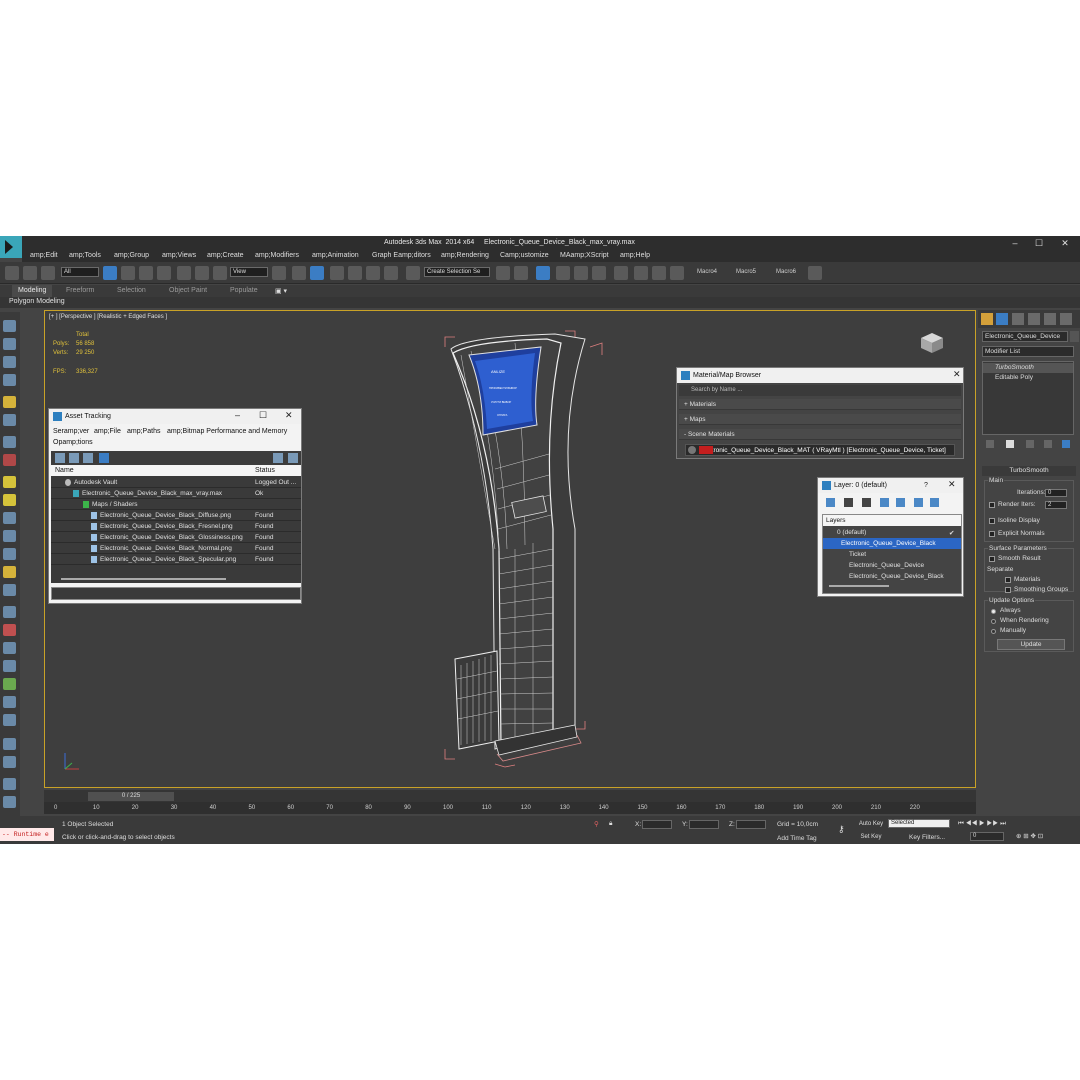 This screenshot has width=1080, height=1080. What do you see at coordinates (1030, 444) in the screenshot?
I see `make-unique-icon` at bounding box center [1030, 444].